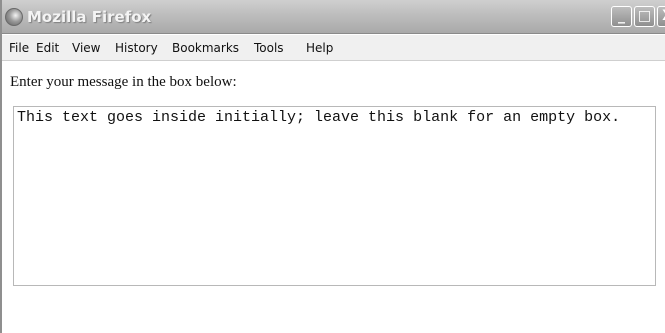 This screenshot has height=333, width=665. What do you see at coordinates (89, 17) in the screenshot?
I see `window-title: Mozilla Firefox` at bounding box center [89, 17].